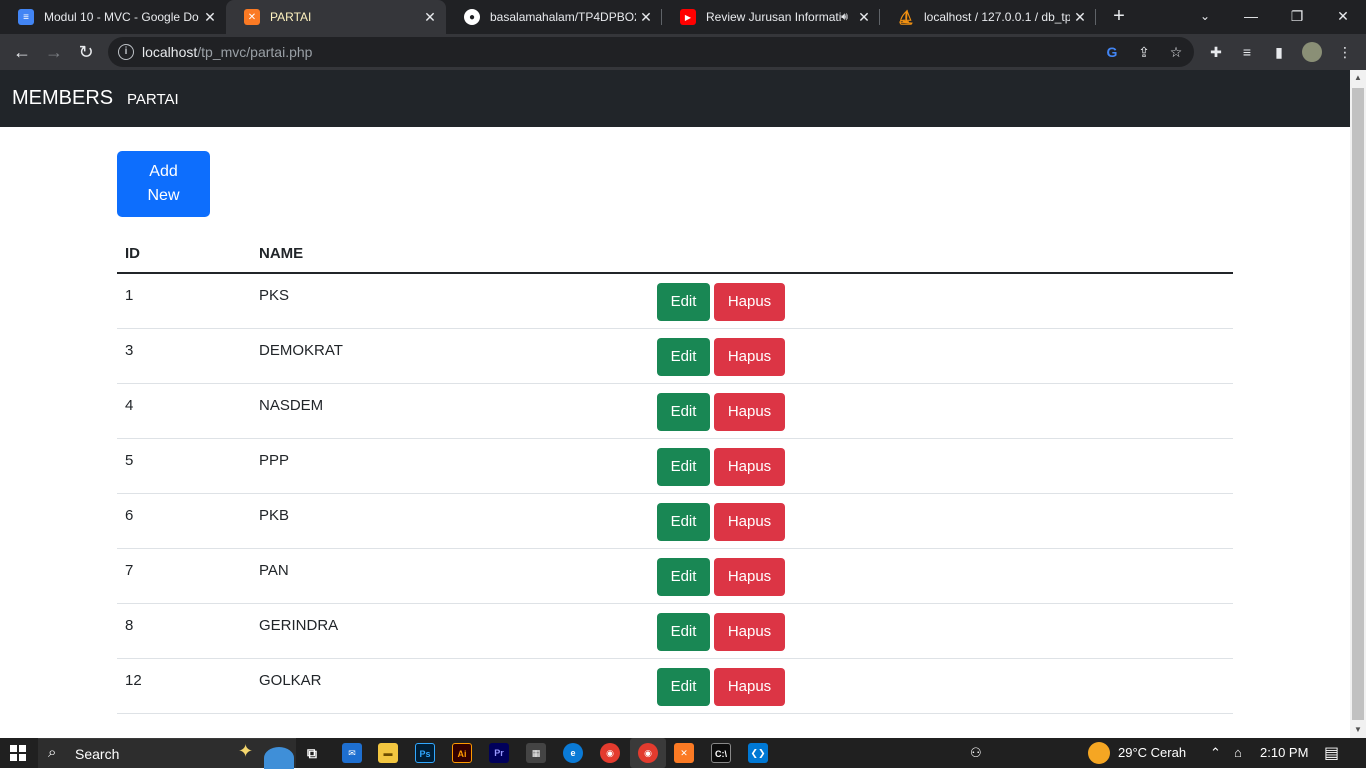 The width and height of the screenshot is (1366, 769). What do you see at coordinates (1279, 52) in the screenshot?
I see `side-panel-icon: ▮` at bounding box center [1279, 52].